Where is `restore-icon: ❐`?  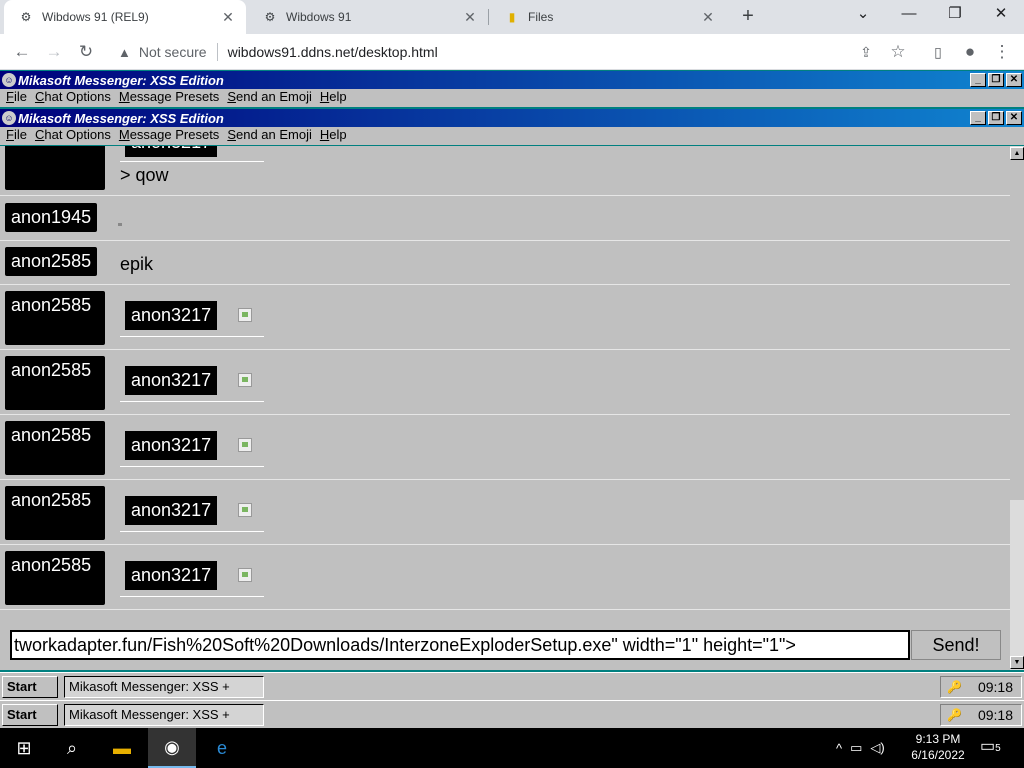
restore-icon: ❐ is located at coordinates (955, 15).